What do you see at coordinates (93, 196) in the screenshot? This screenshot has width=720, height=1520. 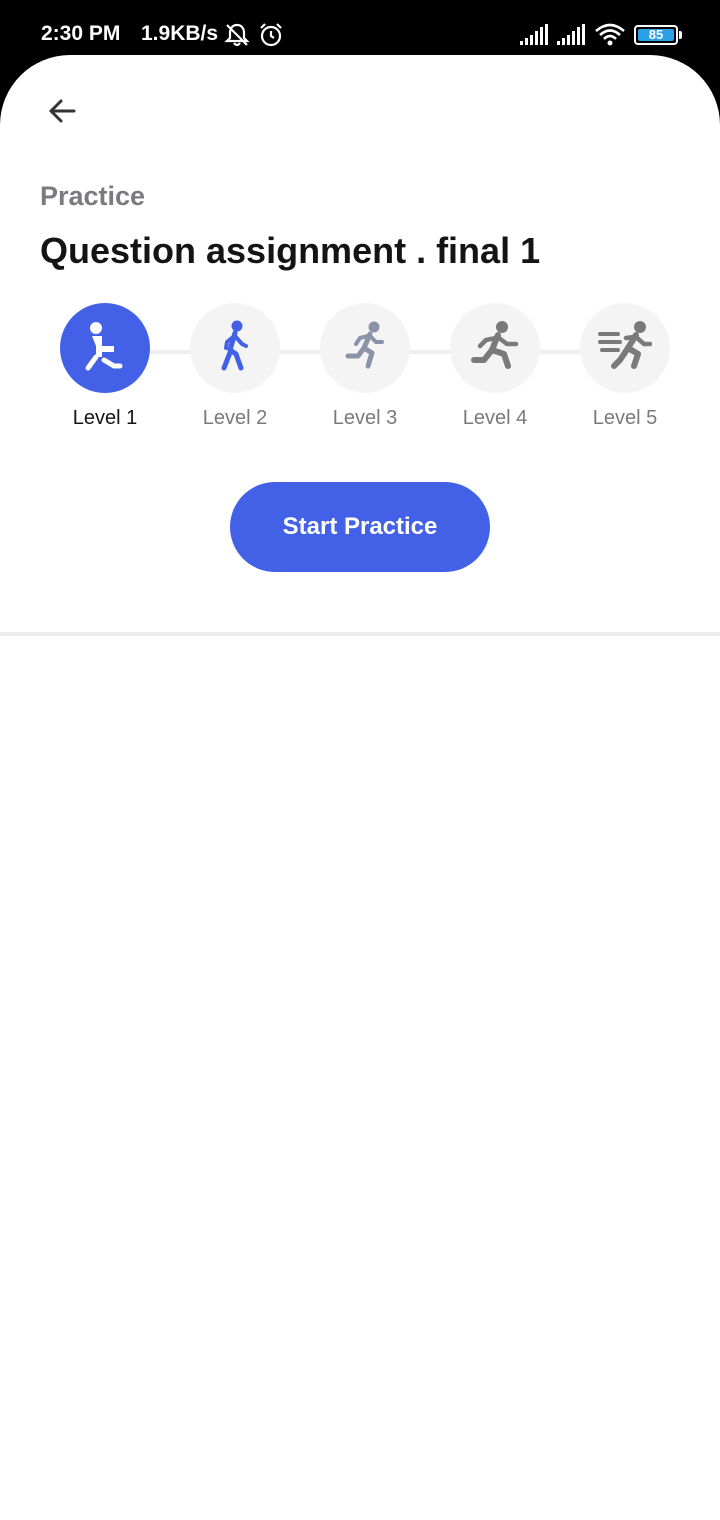 I see `section-label: Practice` at bounding box center [93, 196].